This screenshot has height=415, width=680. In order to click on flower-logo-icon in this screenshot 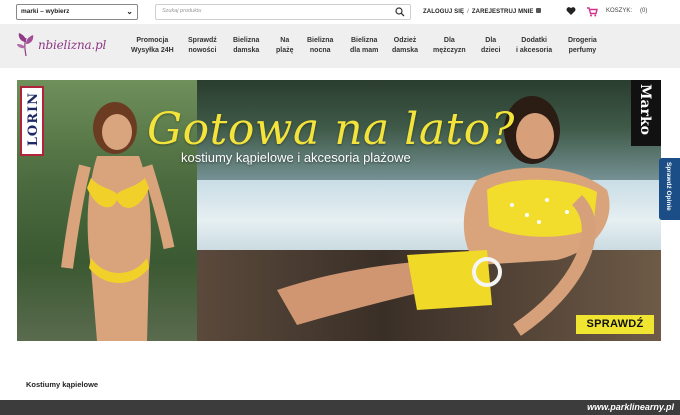, I will do `click(25, 45)`.